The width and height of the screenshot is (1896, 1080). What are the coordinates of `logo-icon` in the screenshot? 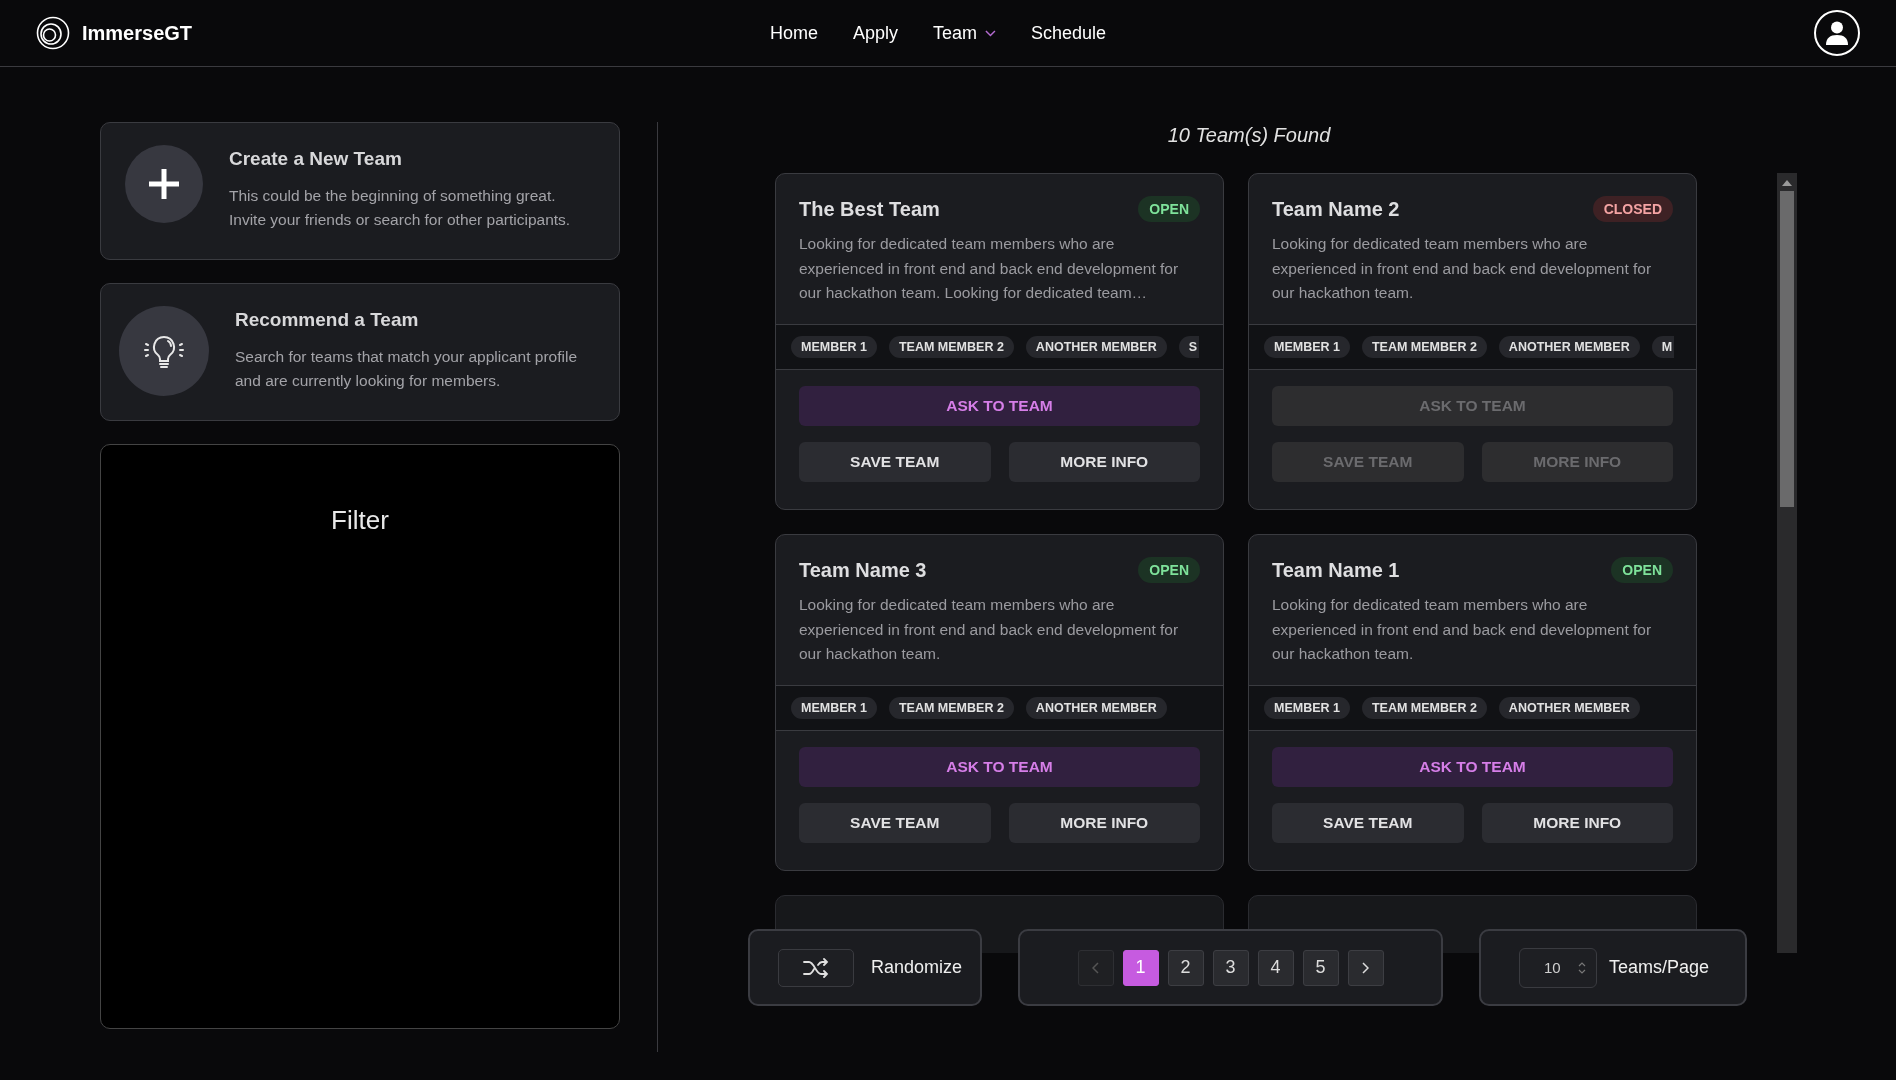 It's located at (53, 33).